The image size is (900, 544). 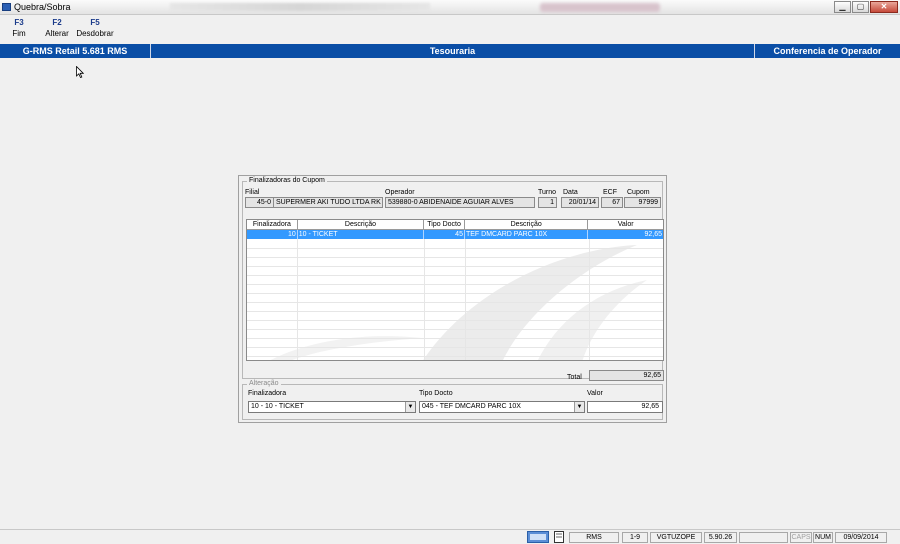 What do you see at coordinates (444, 225) in the screenshot?
I see `column-header-tipo-docto: Tipo Docto` at bounding box center [444, 225].